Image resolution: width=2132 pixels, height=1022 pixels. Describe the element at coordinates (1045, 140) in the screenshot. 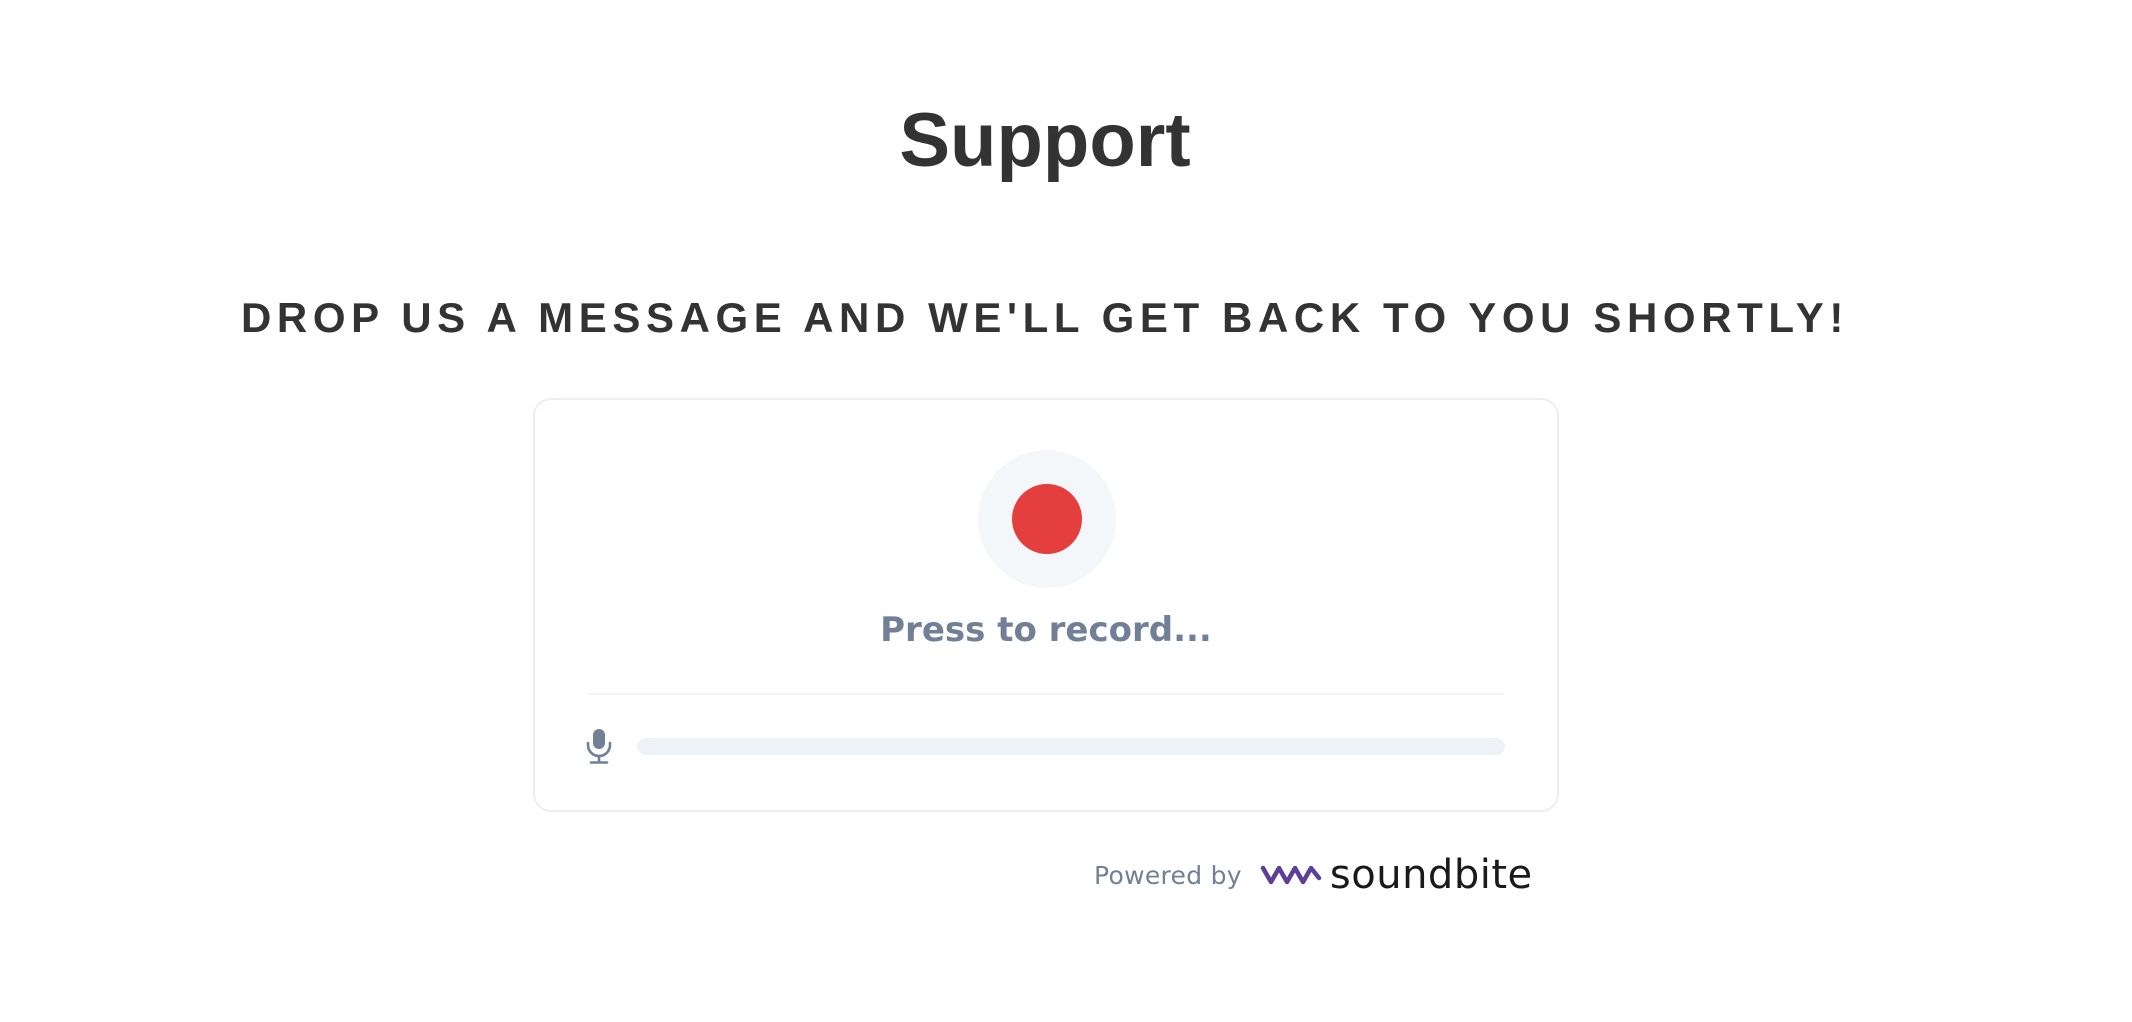

I see `page-title: Support` at that location.